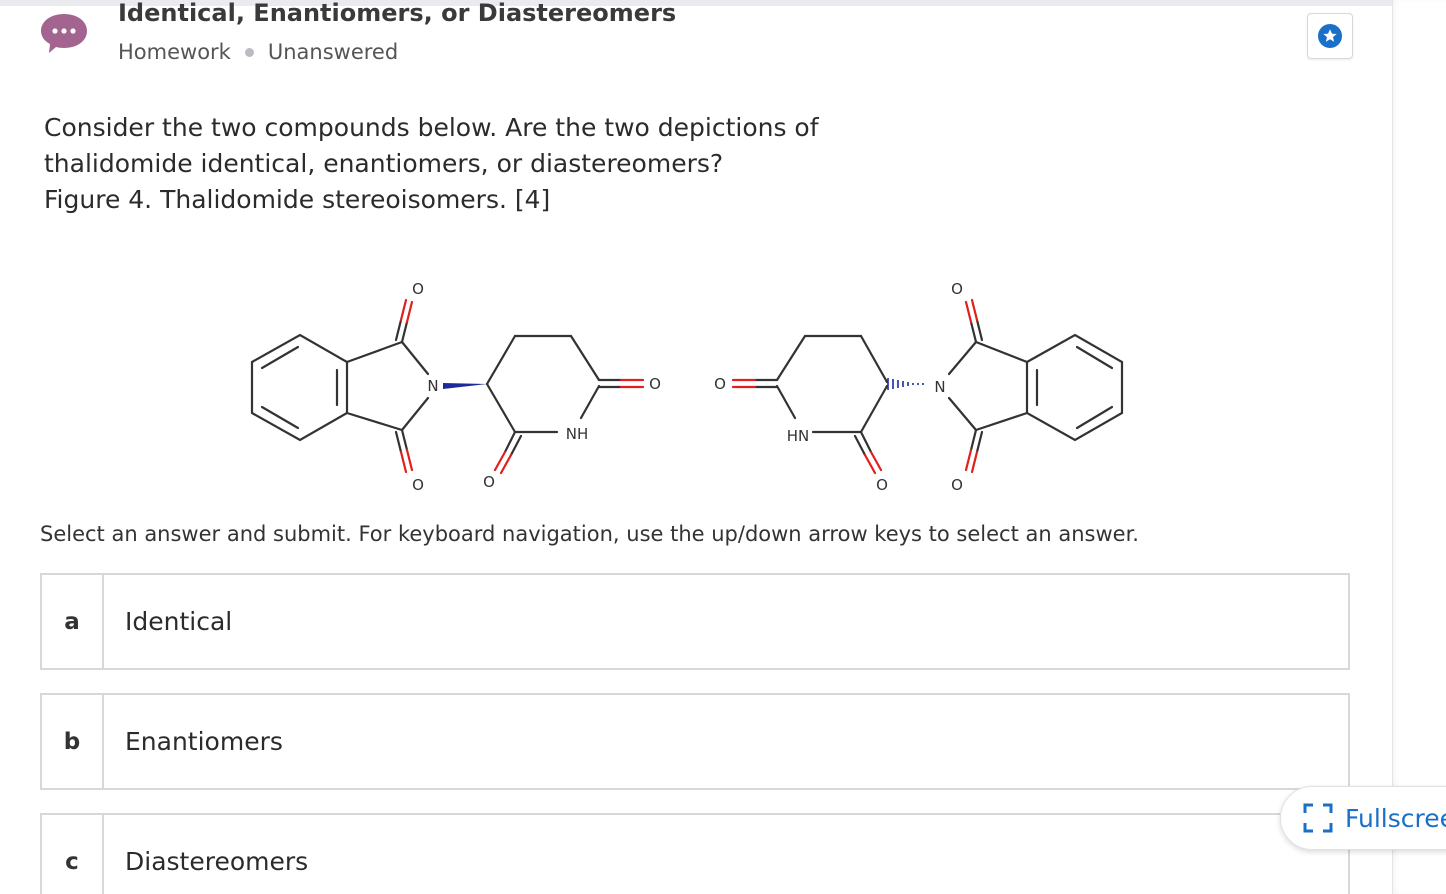 The image size is (1446, 894). I want to click on answer-letter: c, so click(73, 854).